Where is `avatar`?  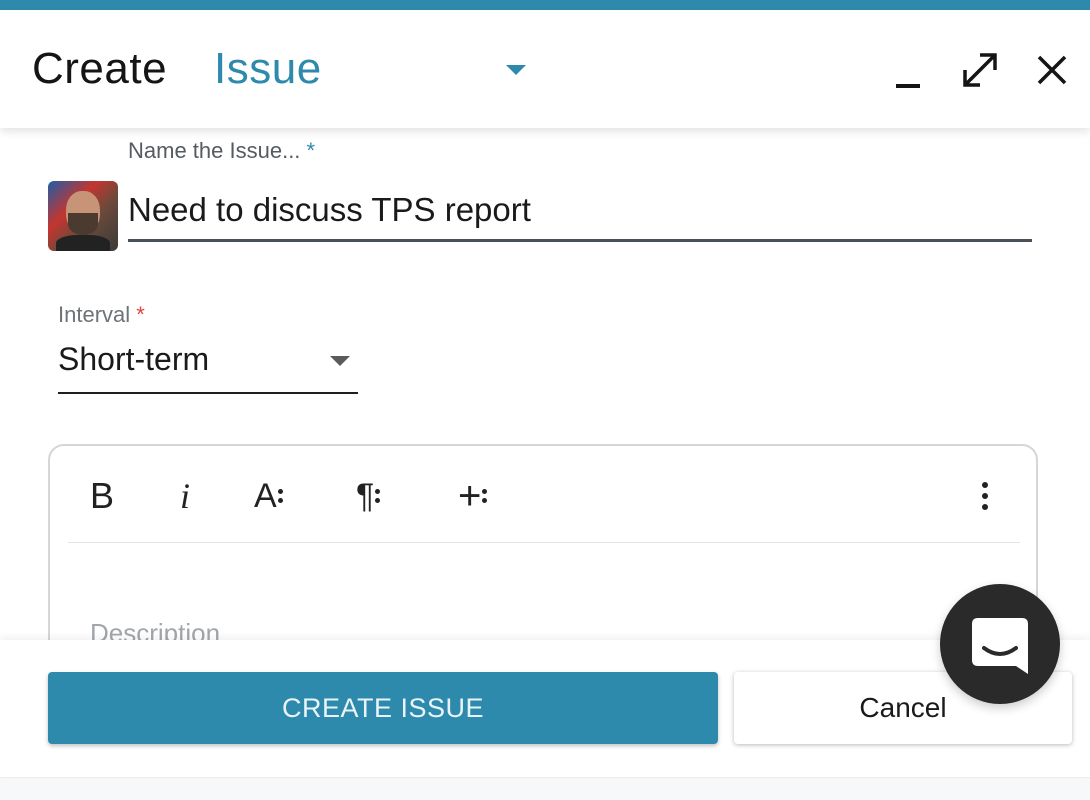
avatar is located at coordinates (83, 216).